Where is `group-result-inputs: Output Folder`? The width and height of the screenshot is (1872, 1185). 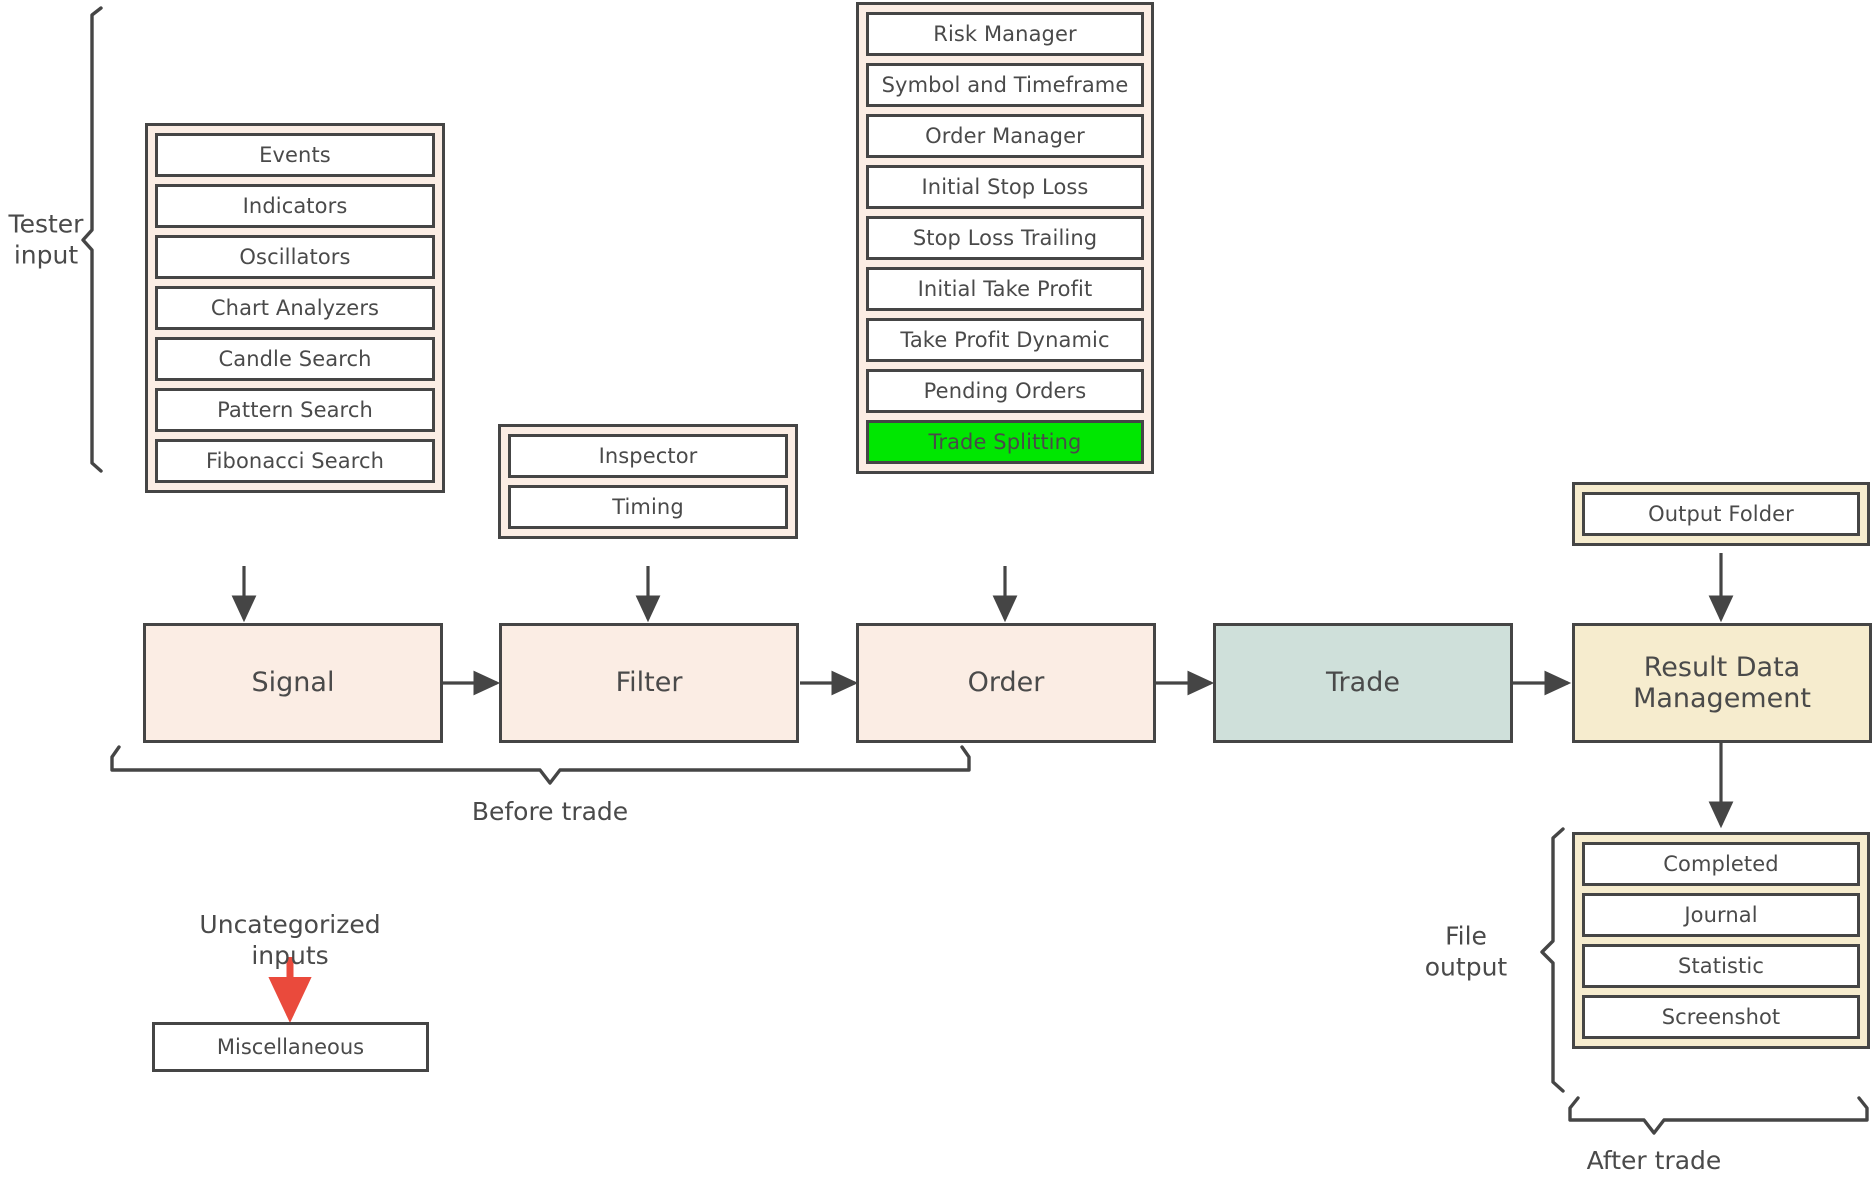 group-result-inputs: Output Folder is located at coordinates (1721, 514).